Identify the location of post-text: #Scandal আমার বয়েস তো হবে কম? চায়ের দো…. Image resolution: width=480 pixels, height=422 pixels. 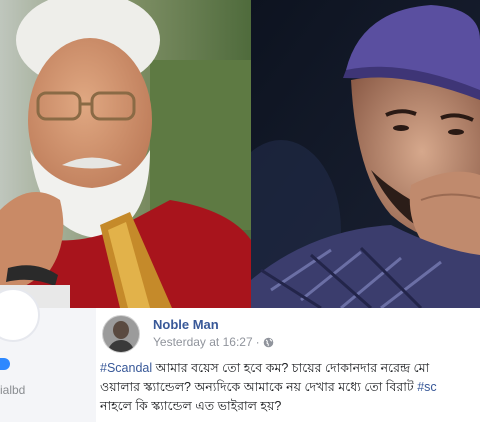
(290, 387).